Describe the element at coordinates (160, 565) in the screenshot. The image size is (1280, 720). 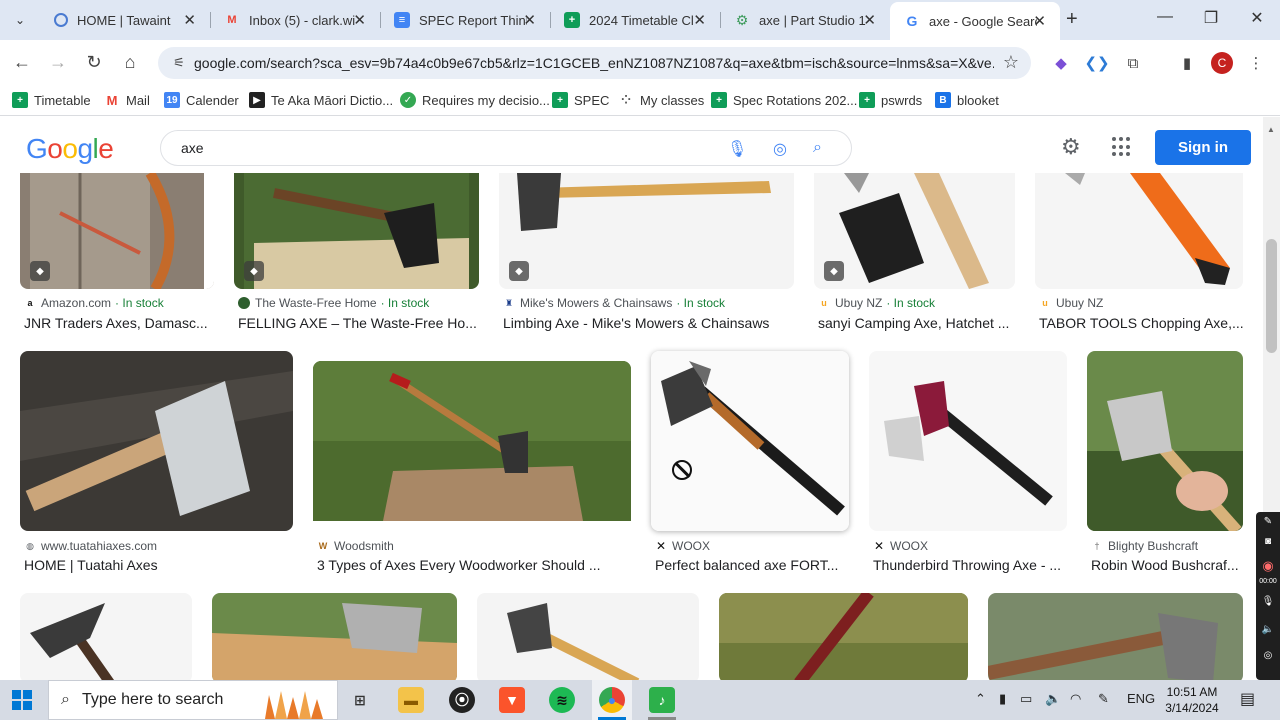
I see `result-title: HOME | Tuatahi Axes` at that location.